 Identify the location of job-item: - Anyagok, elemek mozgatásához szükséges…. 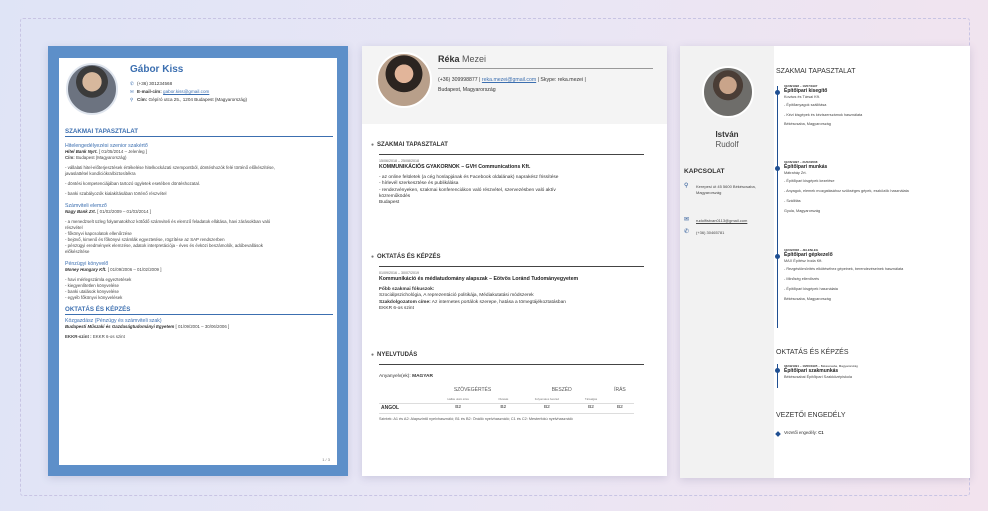
(846, 191).